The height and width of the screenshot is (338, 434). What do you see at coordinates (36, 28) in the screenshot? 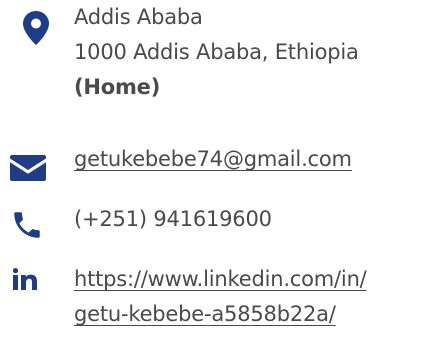
I see `location-pin-icon` at bounding box center [36, 28].